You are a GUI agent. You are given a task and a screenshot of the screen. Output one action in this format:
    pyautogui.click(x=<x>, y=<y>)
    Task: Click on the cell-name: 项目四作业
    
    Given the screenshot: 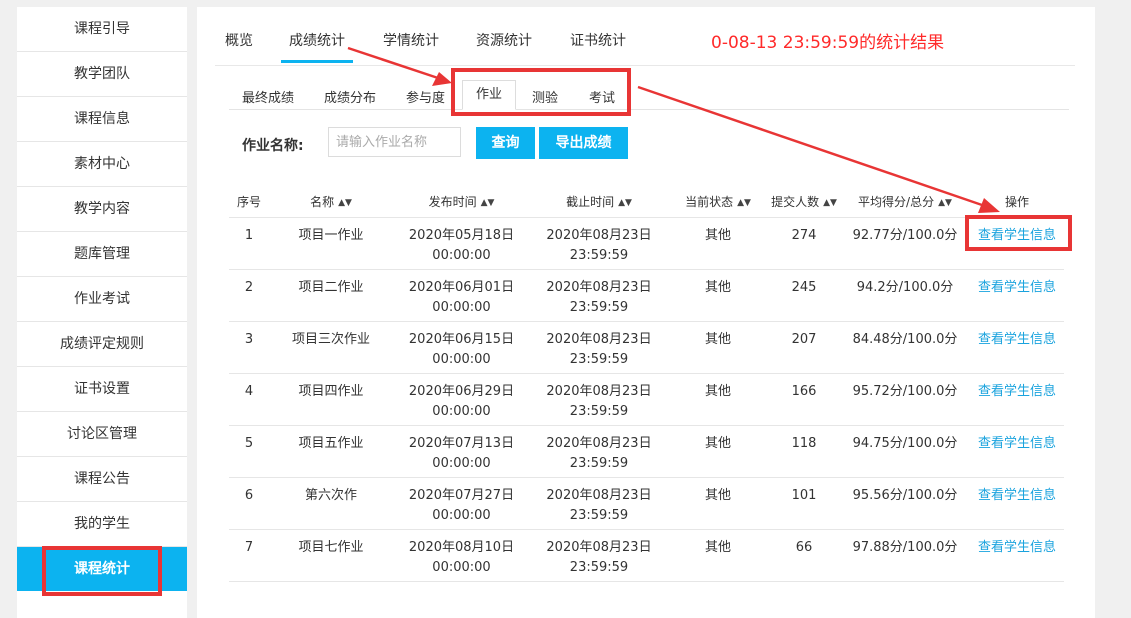 What is the action you would take?
    pyautogui.click(x=331, y=399)
    